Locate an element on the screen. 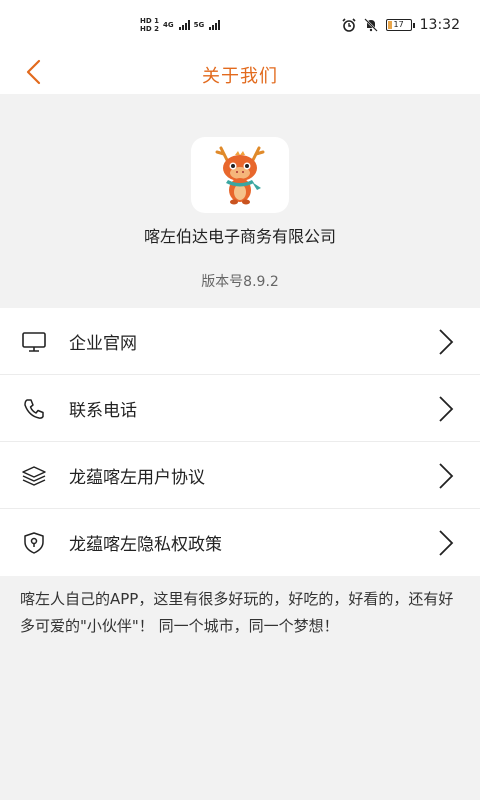 This screenshot has height=800, width=480. signal-group: HD 1 HD 2 4G 5G is located at coordinates (180, 25).